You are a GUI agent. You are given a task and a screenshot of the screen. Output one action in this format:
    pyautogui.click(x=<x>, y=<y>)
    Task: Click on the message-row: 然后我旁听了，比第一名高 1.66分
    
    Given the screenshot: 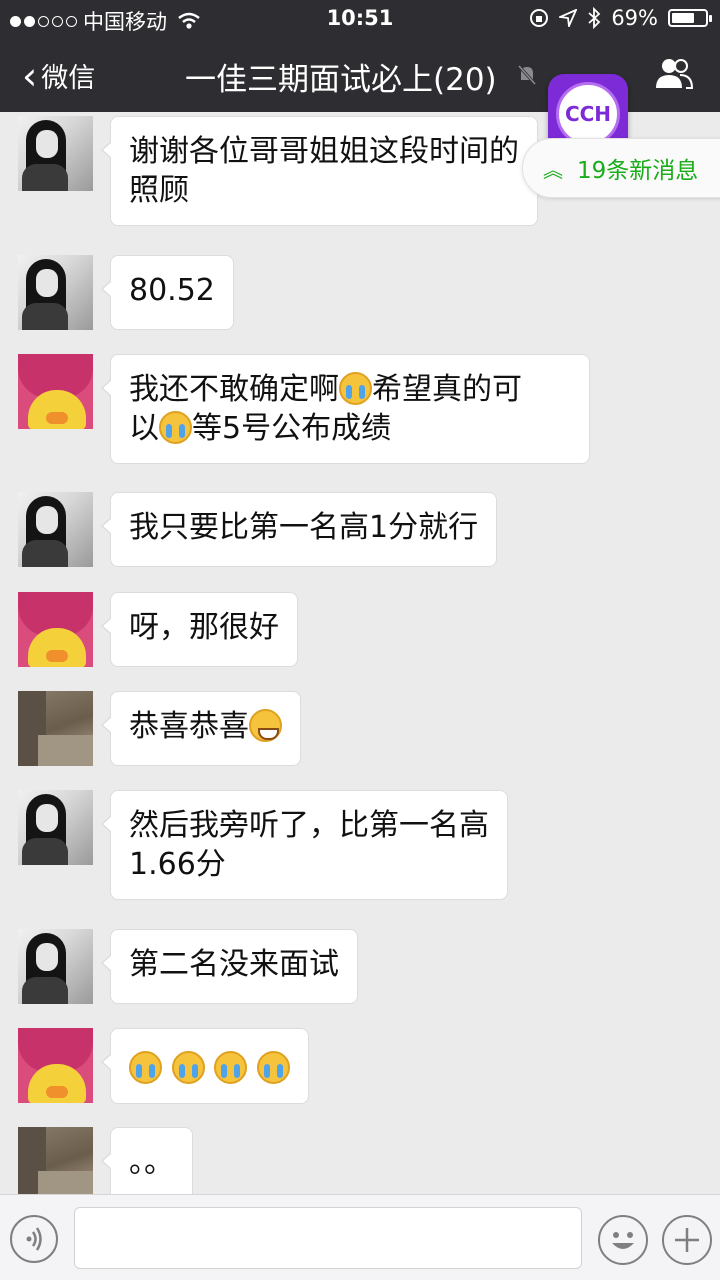 What is the action you would take?
    pyautogui.click(x=263, y=845)
    